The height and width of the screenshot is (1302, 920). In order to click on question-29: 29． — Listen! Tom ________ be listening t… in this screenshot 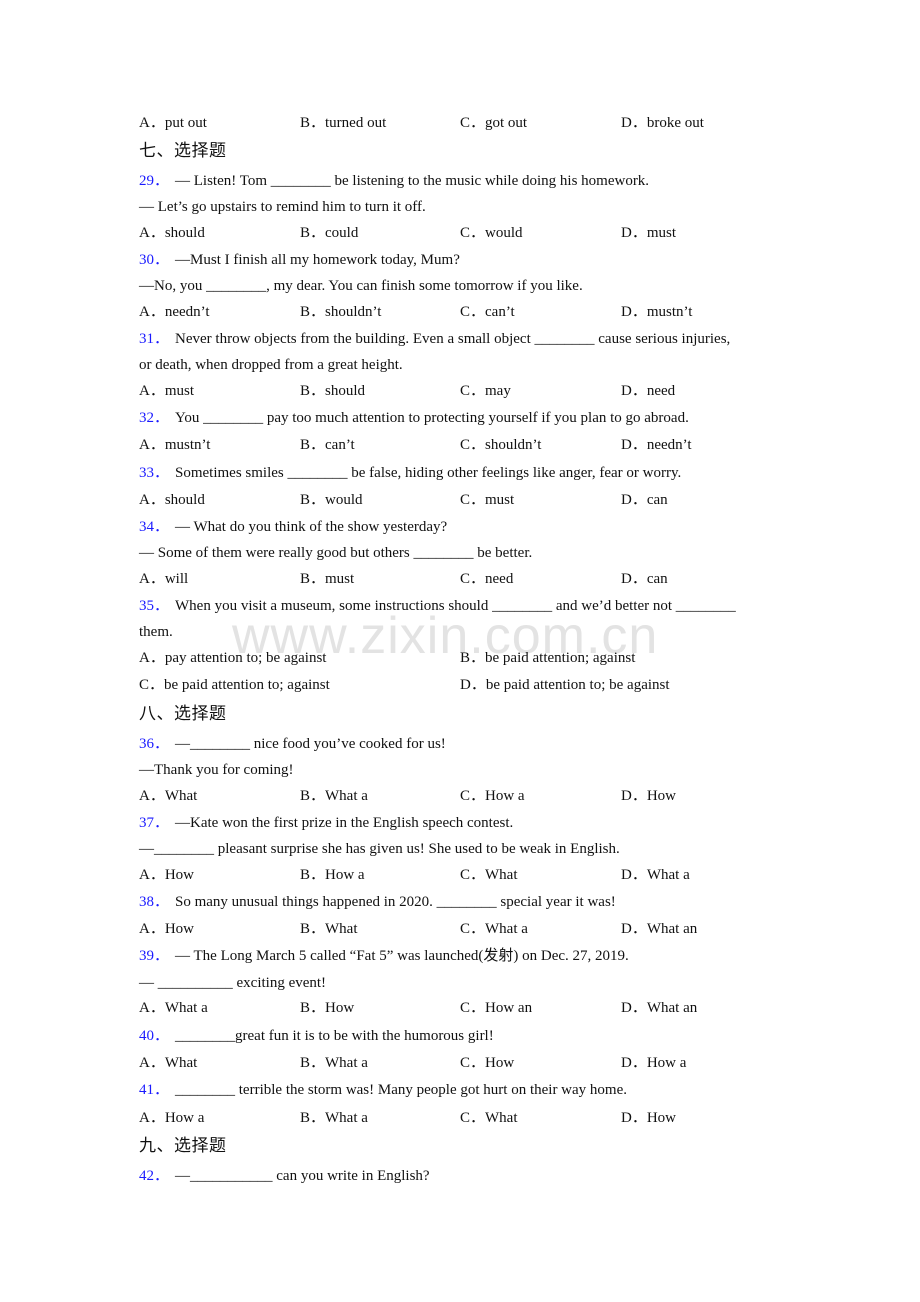, I will do `click(394, 181)`.